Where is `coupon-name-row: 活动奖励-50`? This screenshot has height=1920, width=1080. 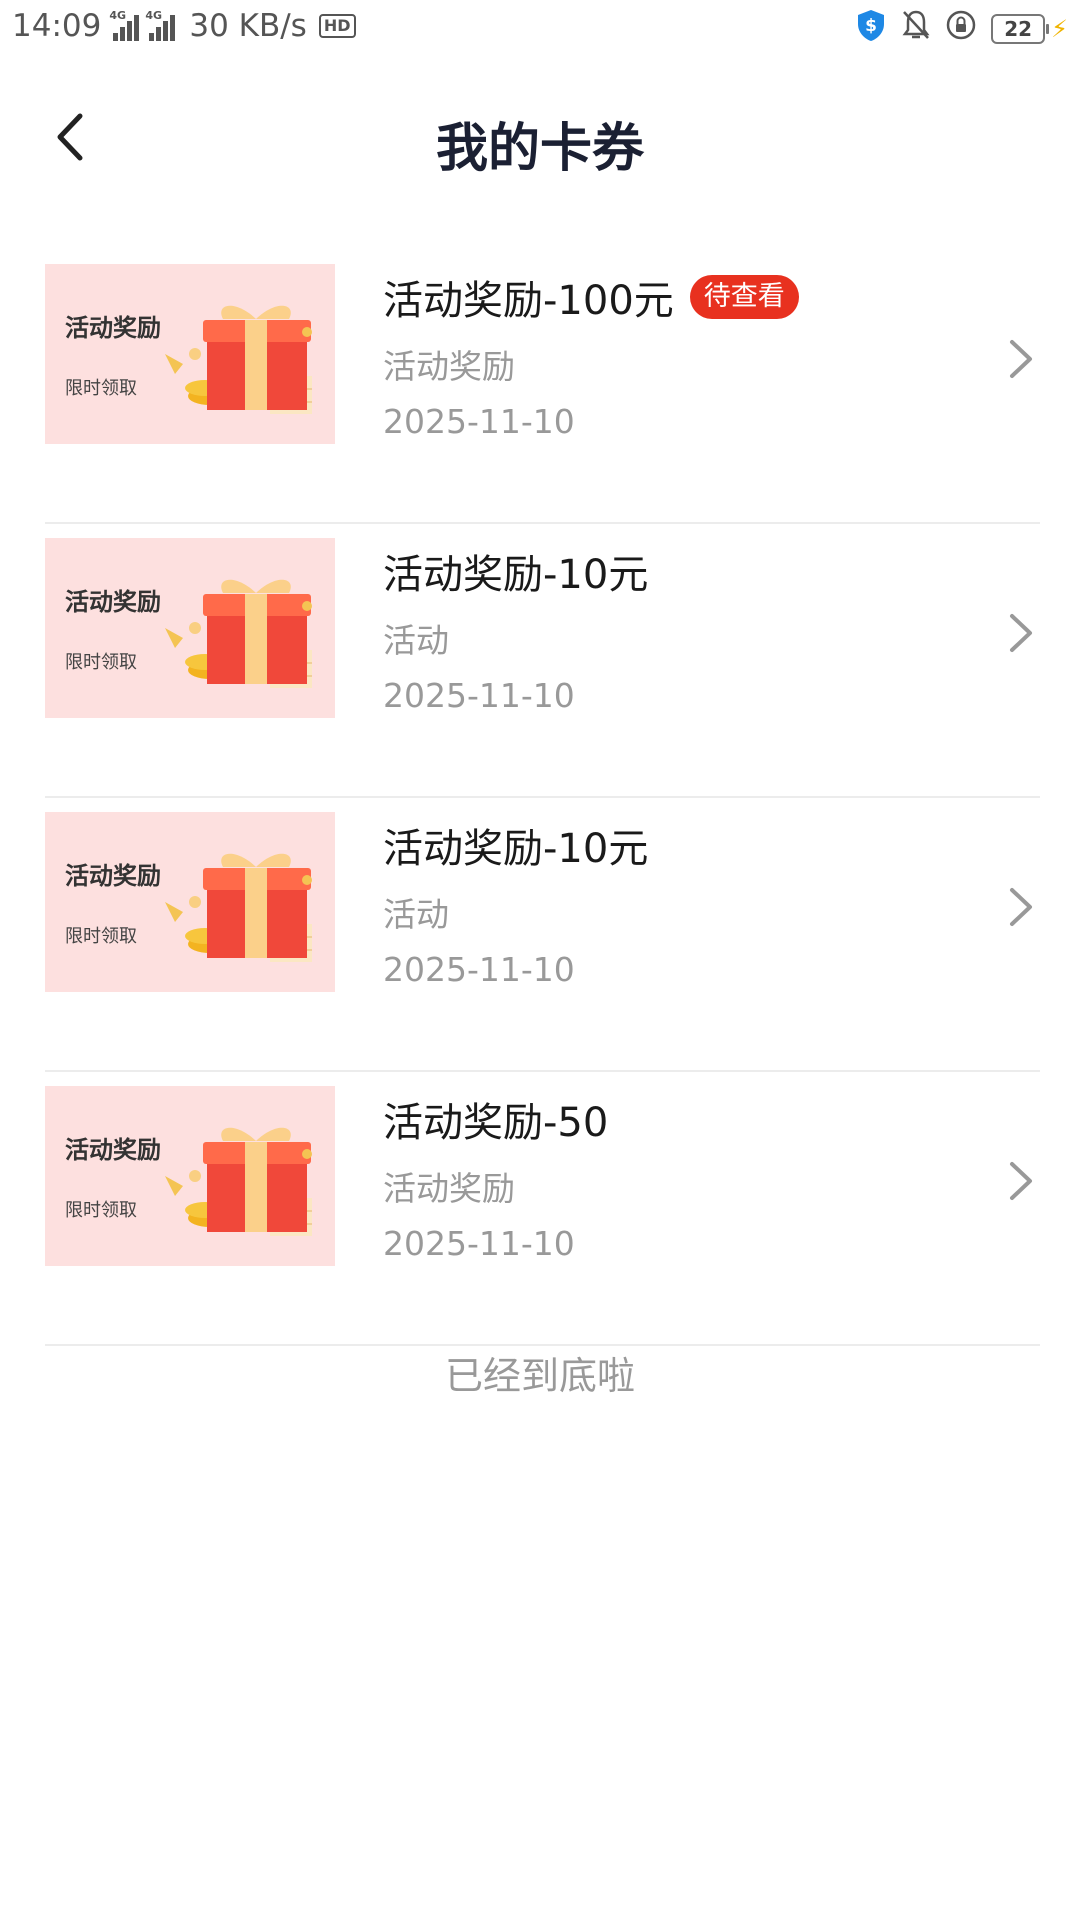 coupon-name-row: 活动奖励-50 is located at coordinates (668, 1119).